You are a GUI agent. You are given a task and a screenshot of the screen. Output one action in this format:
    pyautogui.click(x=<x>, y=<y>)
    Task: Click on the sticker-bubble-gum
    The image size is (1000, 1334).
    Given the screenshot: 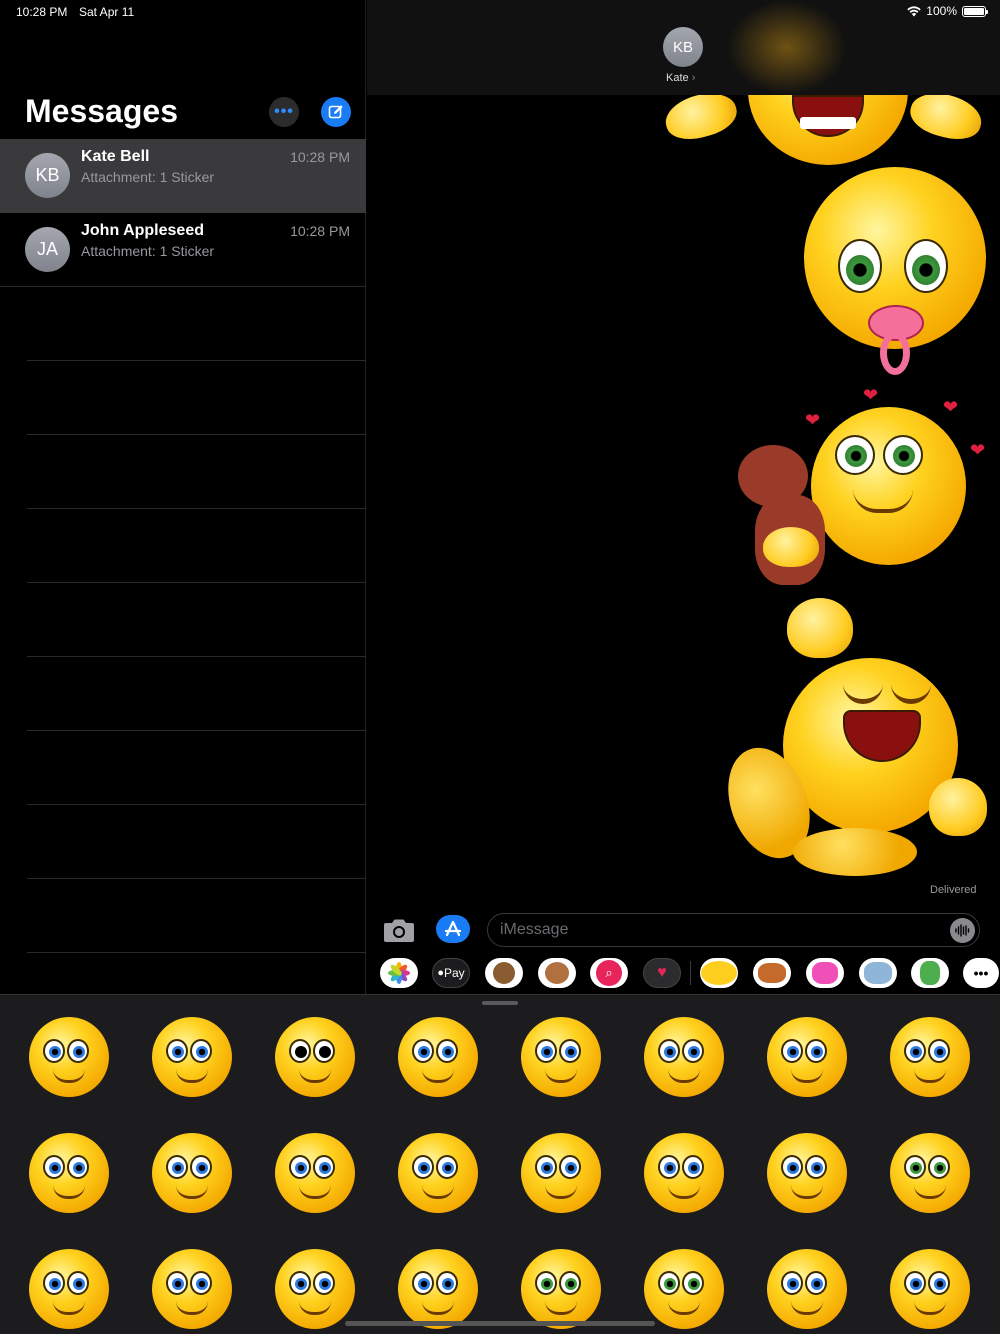 What is the action you would take?
    pyautogui.click(x=436, y=1059)
    